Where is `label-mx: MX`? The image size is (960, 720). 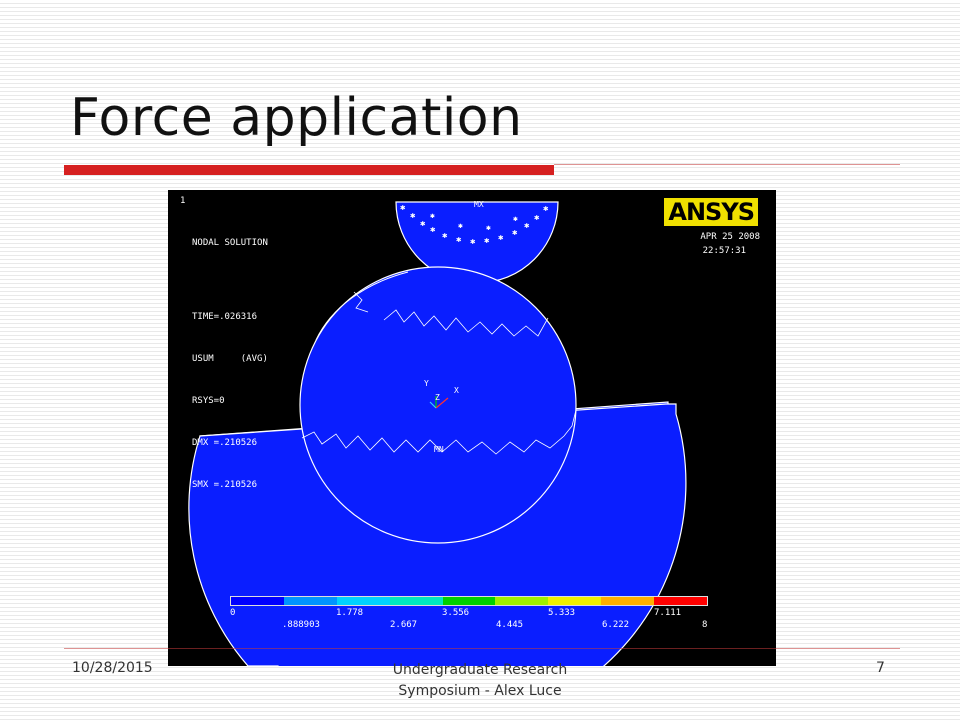 label-mx: MX is located at coordinates (479, 204).